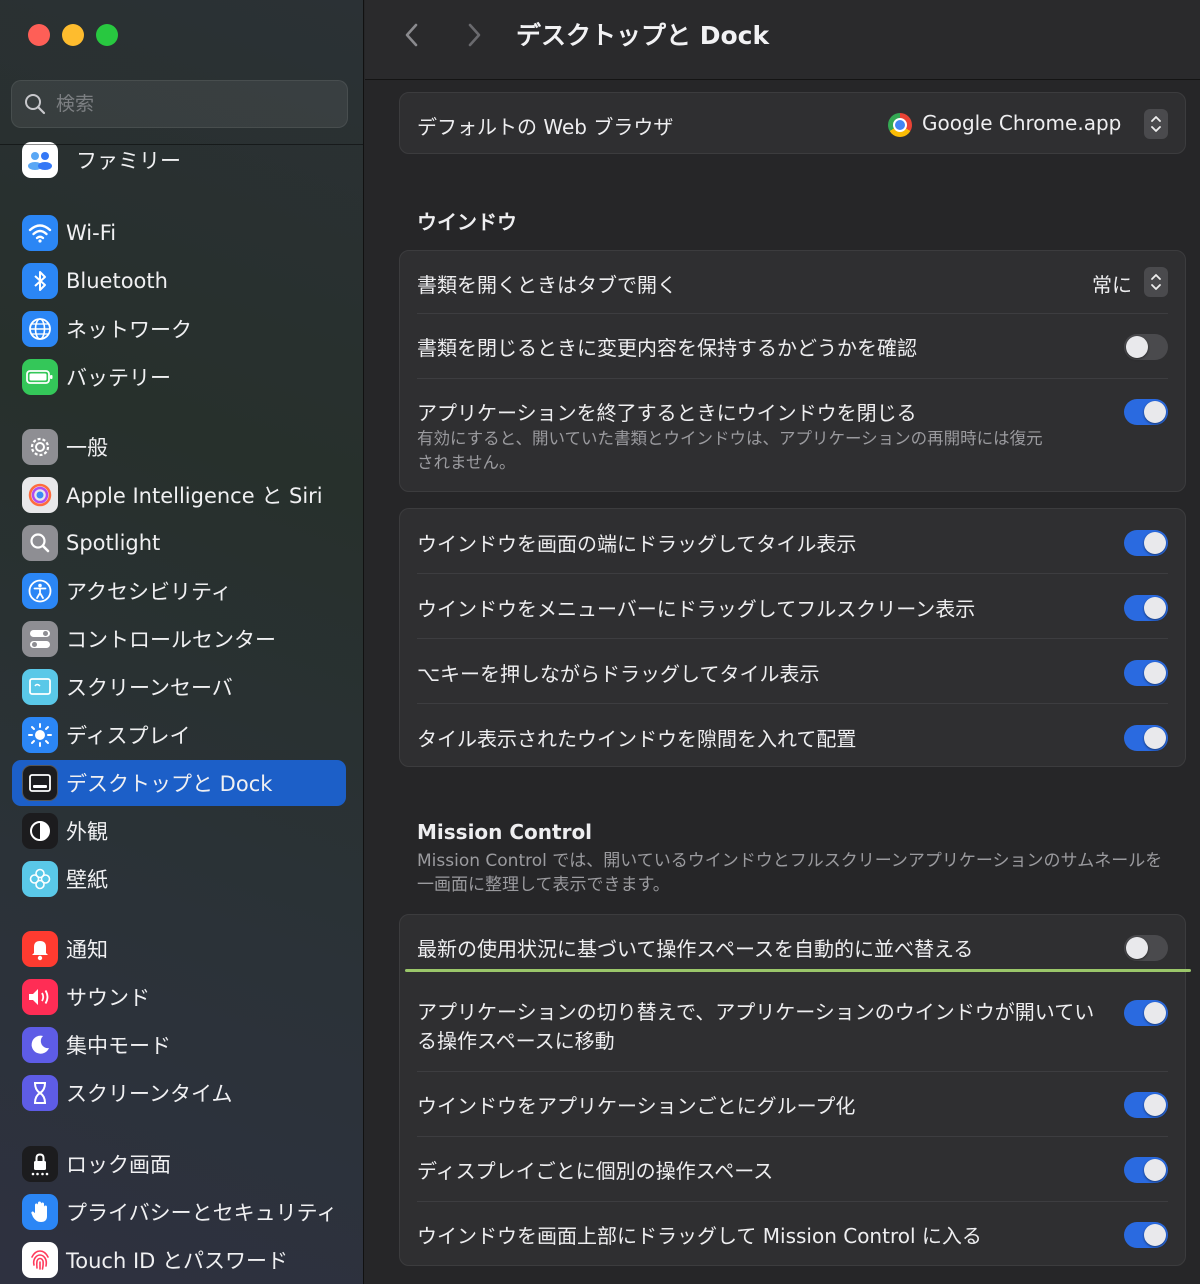 This screenshot has width=1200, height=1284. I want to click on sidebar-item-label: サウンド, so click(108, 998).